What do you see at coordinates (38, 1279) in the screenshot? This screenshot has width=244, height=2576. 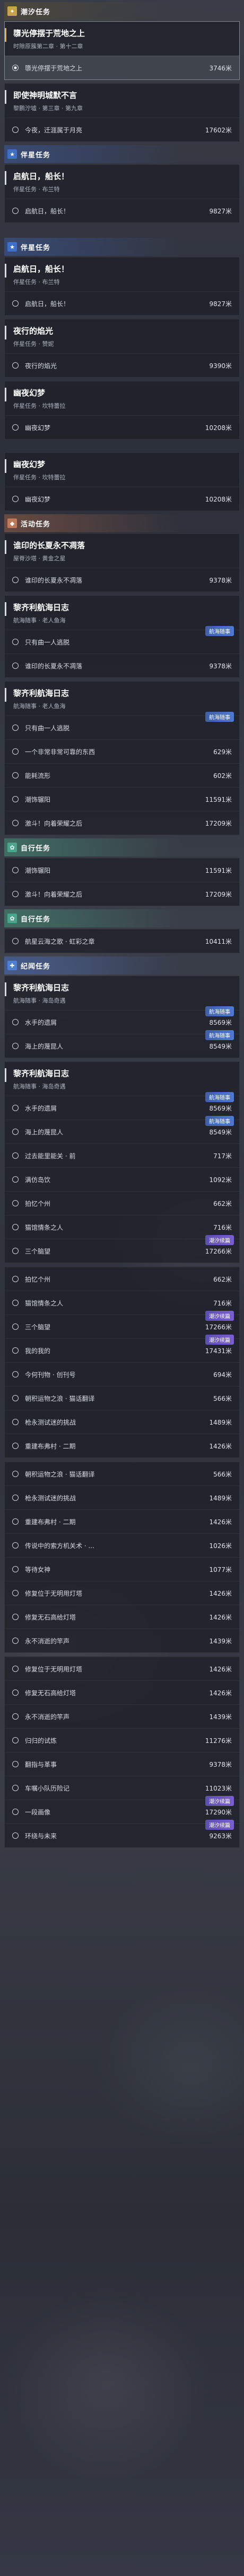 I see `quest-step-name: 拍忆个州` at bounding box center [38, 1279].